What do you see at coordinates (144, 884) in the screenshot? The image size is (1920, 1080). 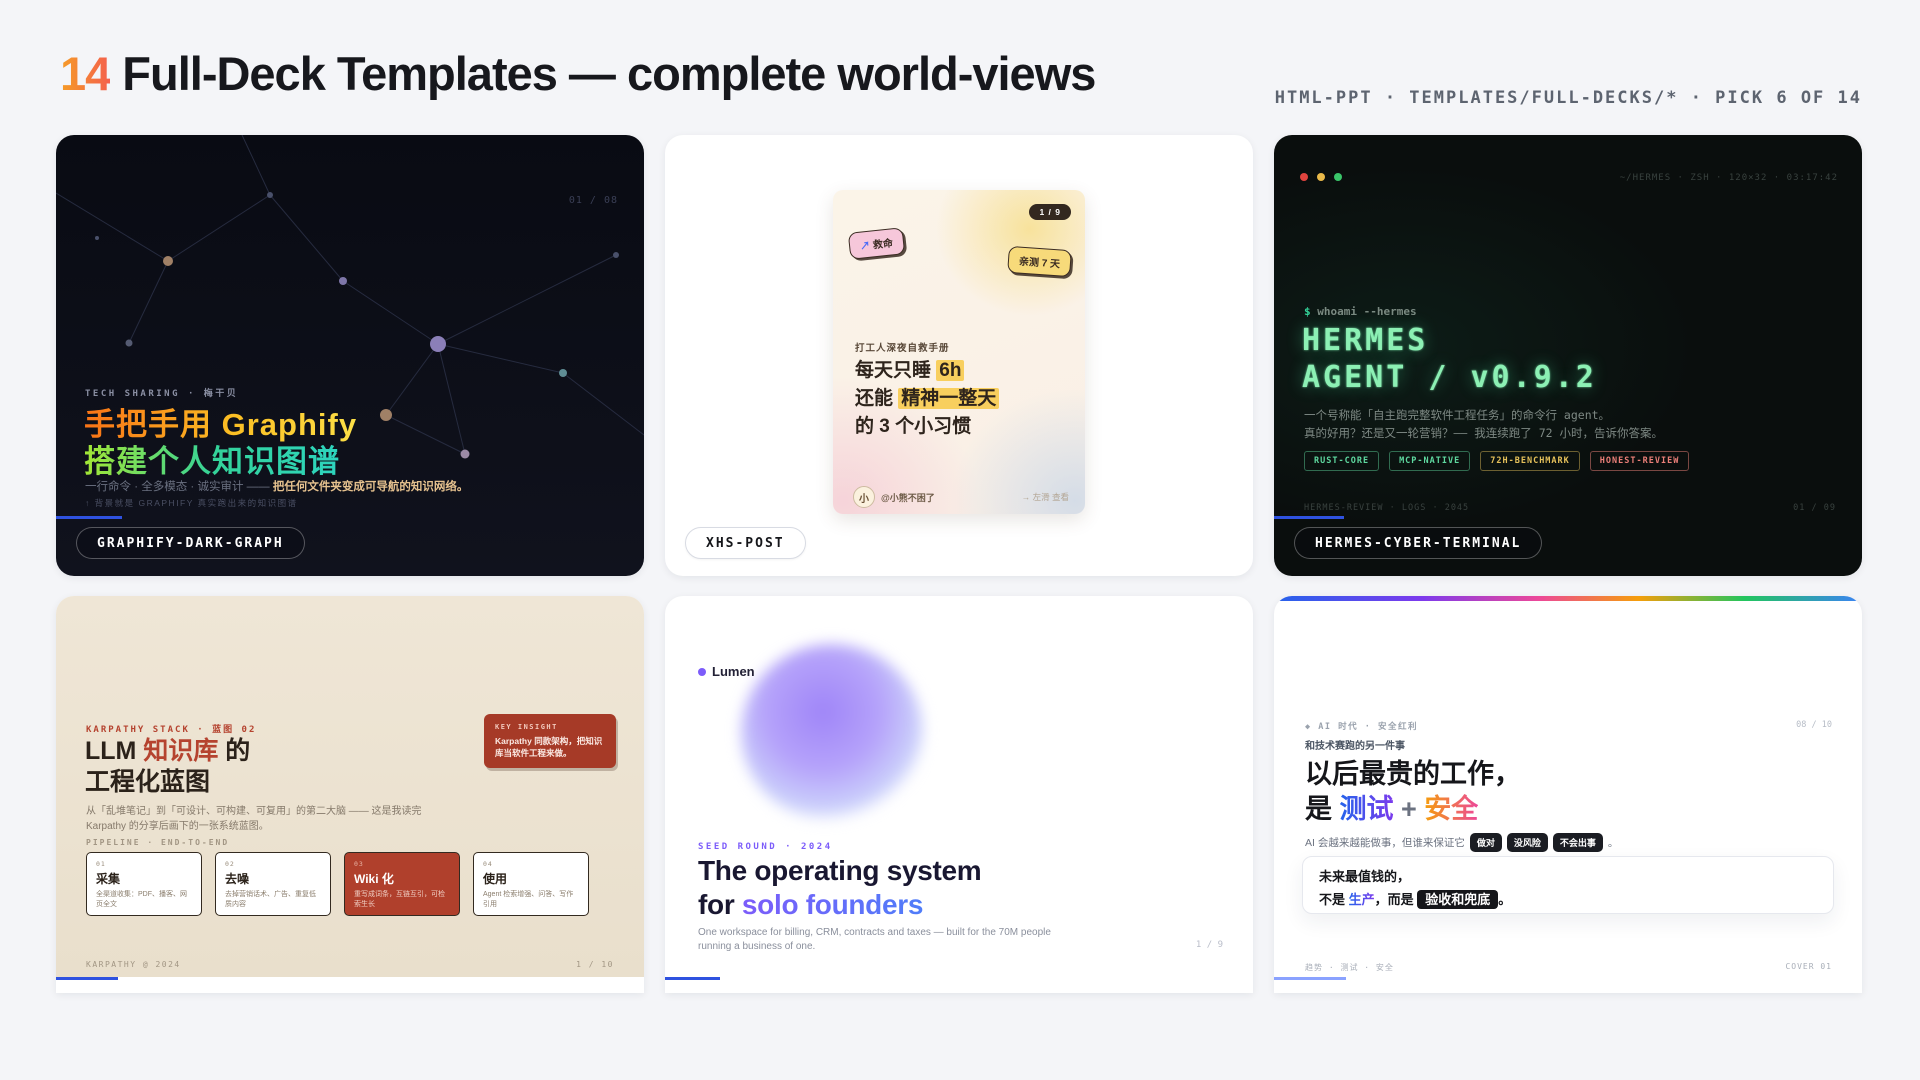 I see `step-collect: 01 采集 全渠道收集：PDF、播客、网页全文` at bounding box center [144, 884].